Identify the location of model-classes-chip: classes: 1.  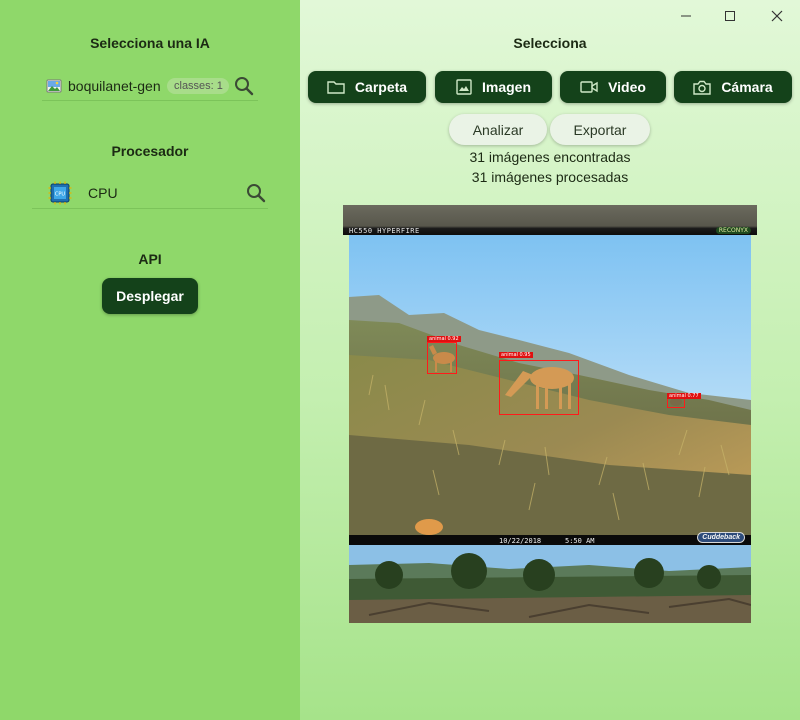
(198, 86).